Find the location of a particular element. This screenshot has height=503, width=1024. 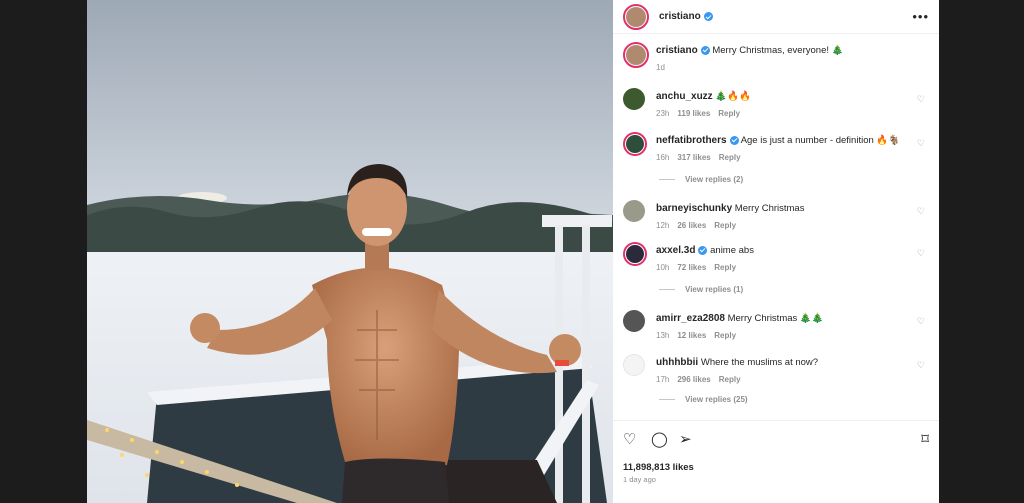

post-actions: ♡ ◯ ➢ ⌑ 11,898,813 likes 1 day ago is located at coordinates (776, 461).